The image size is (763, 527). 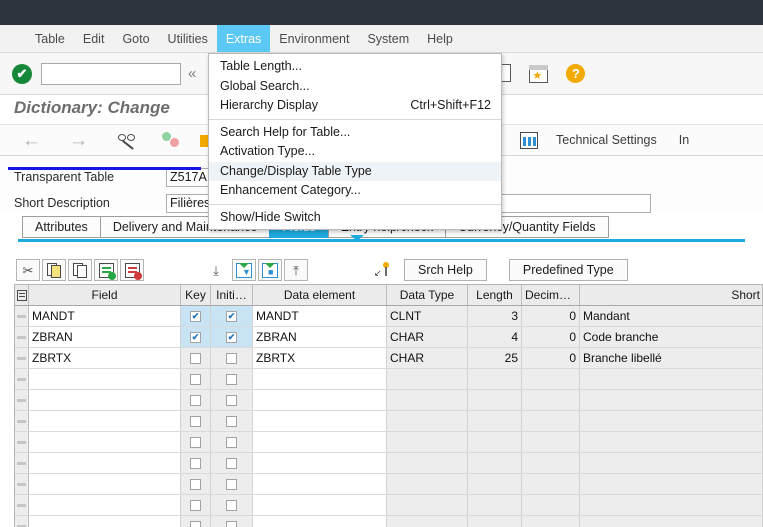 I want to click on cell-length: 25, so click(x=495, y=358).